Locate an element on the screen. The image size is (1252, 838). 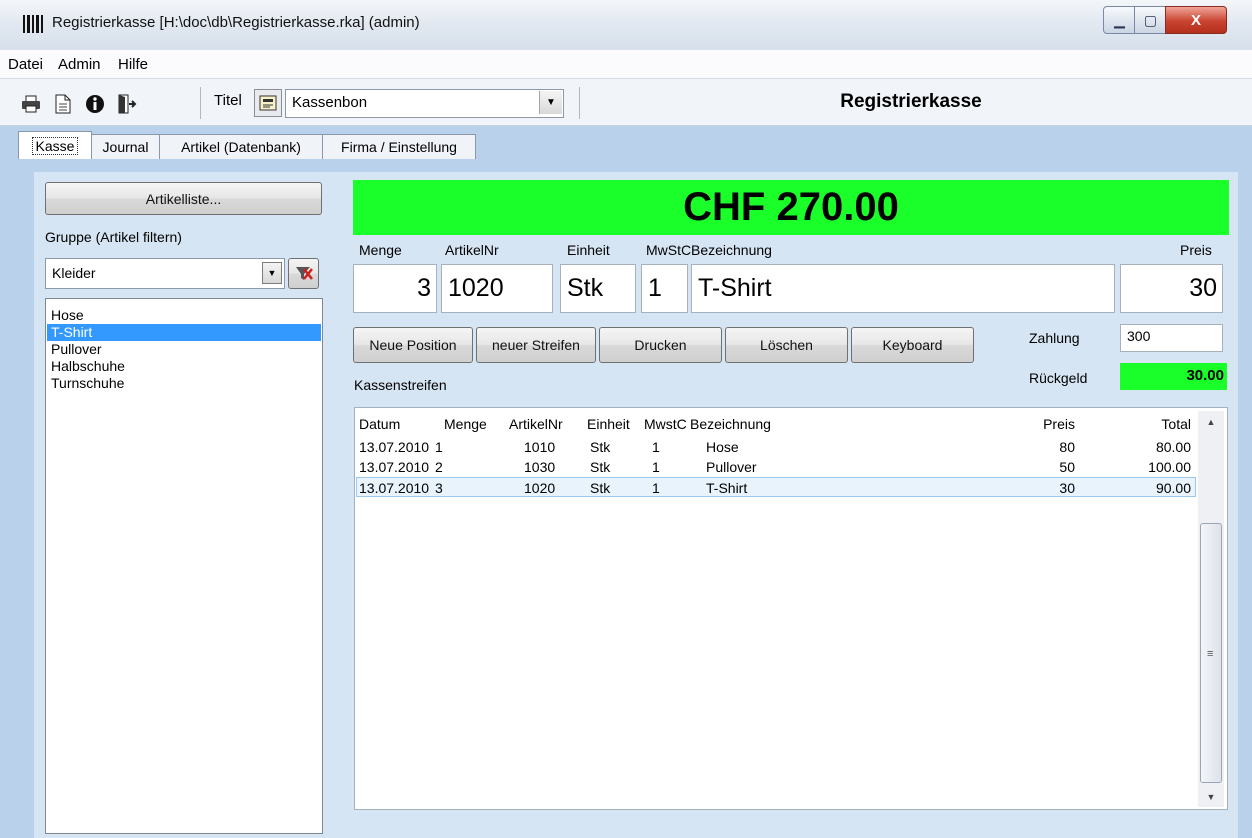
loeschen-button: Löschen is located at coordinates (786, 345).